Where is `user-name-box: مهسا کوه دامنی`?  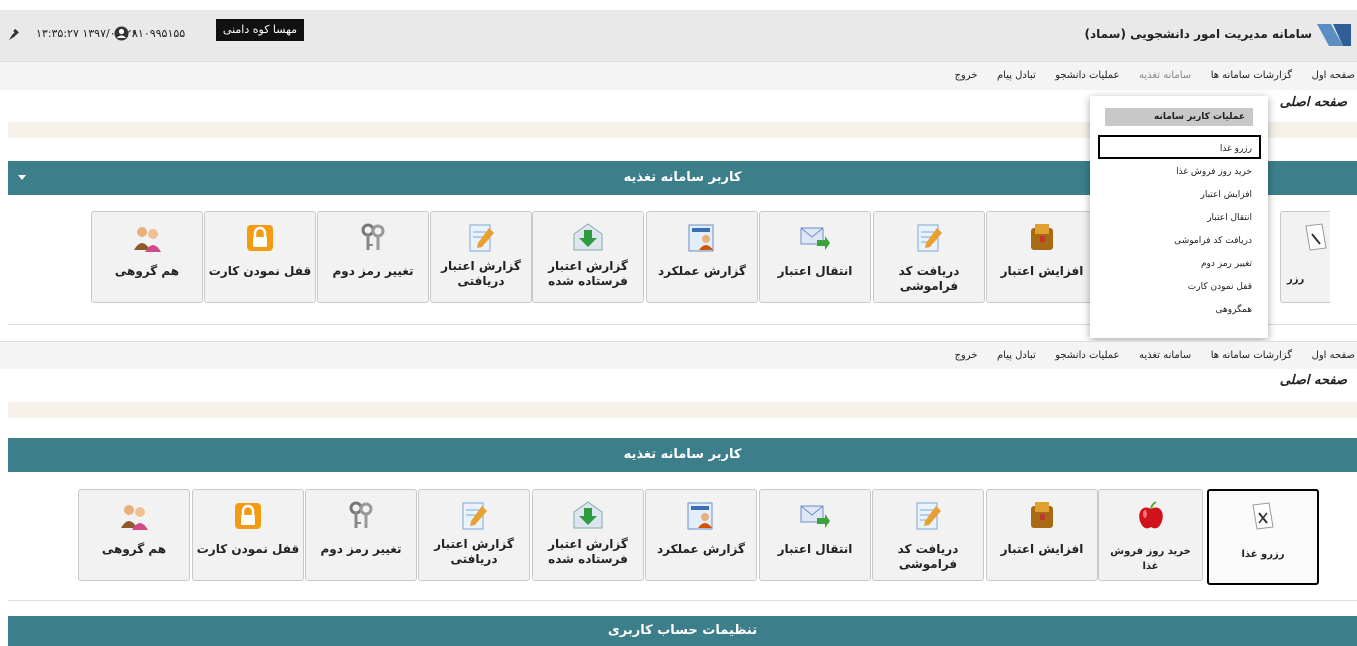 user-name-box: مهسا کوه دامنی is located at coordinates (260, 30).